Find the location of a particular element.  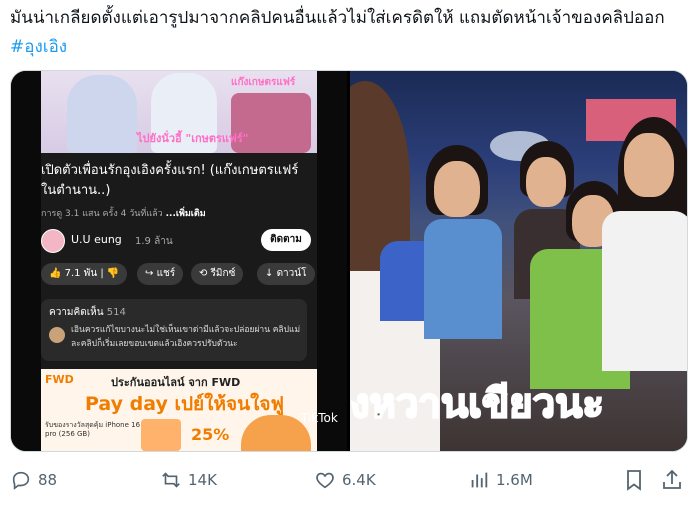

video-actions: 👍 7.1 พัน | 👎 ↪ แชร์ ⟲ รีมิกซ์ ↓ ดาวน์โ is located at coordinates (186, 275).